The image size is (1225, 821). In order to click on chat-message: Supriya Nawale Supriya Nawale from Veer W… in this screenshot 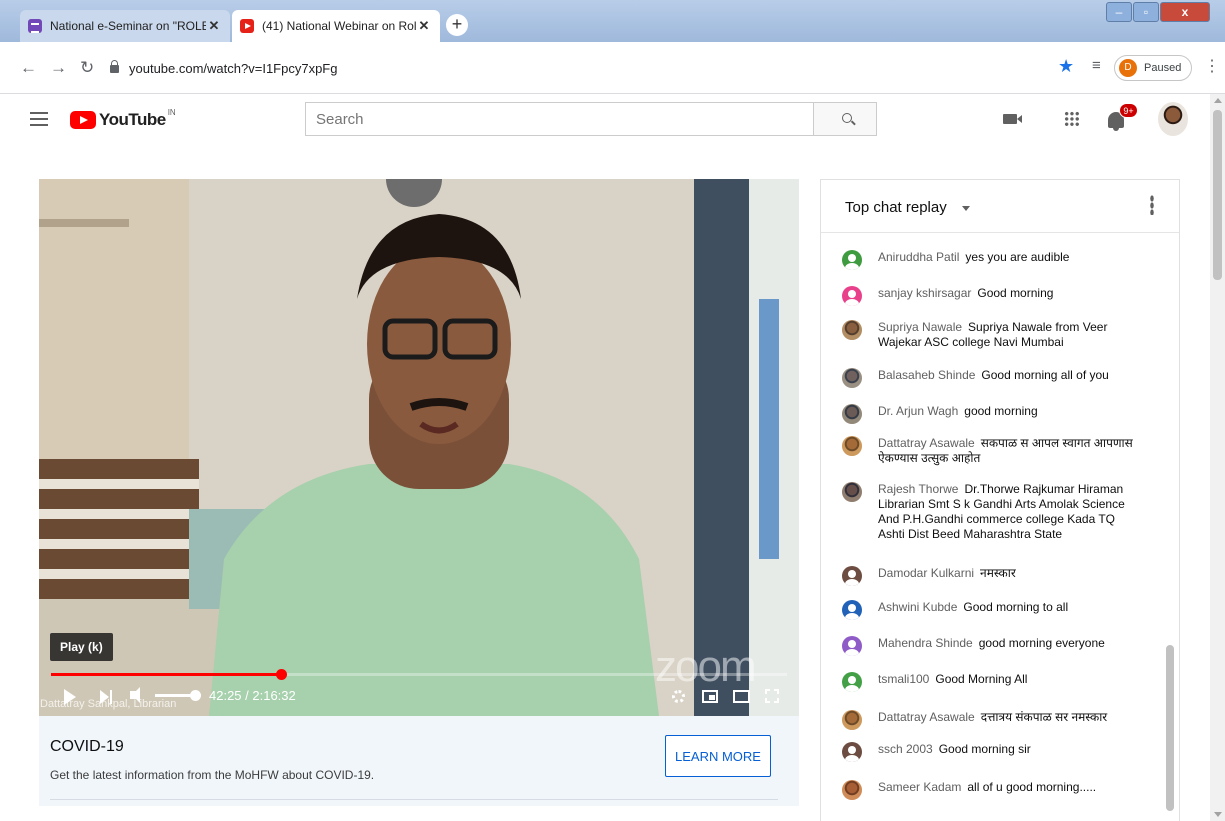, I will do `click(992, 335)`.